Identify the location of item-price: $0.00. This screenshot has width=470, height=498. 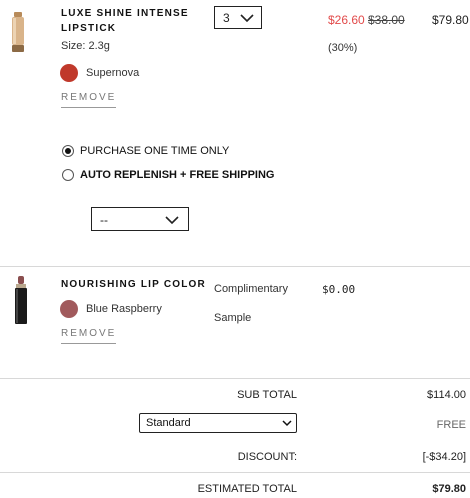
(339, 289).